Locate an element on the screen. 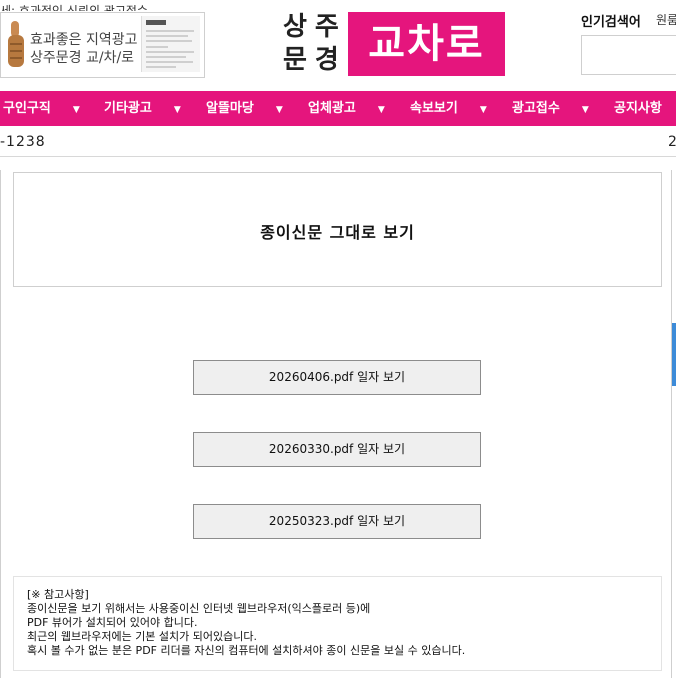 The width and height of the screenshot is (676, 678). pdf-view-button-1: 20260406.pdf 일자 보기 is located at coordinates (337, 377).